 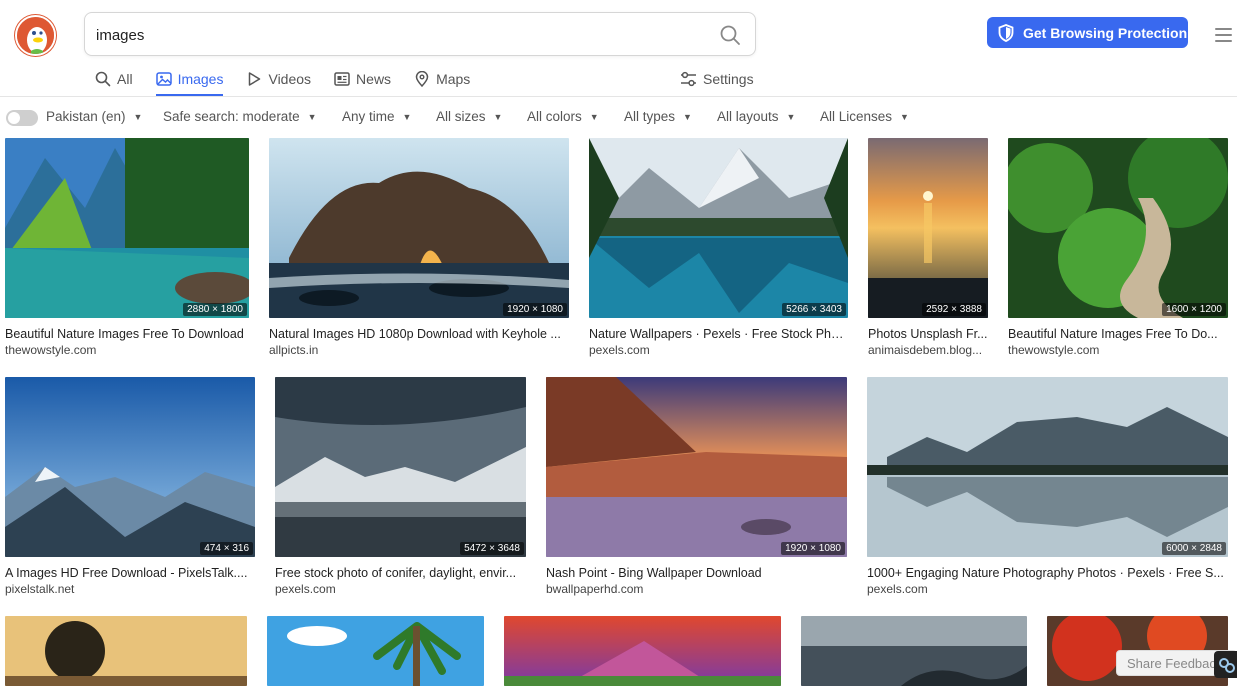 I want to click on get-browsing-protection-button: Get Browsing Protection, so click(x=1087, y=32).